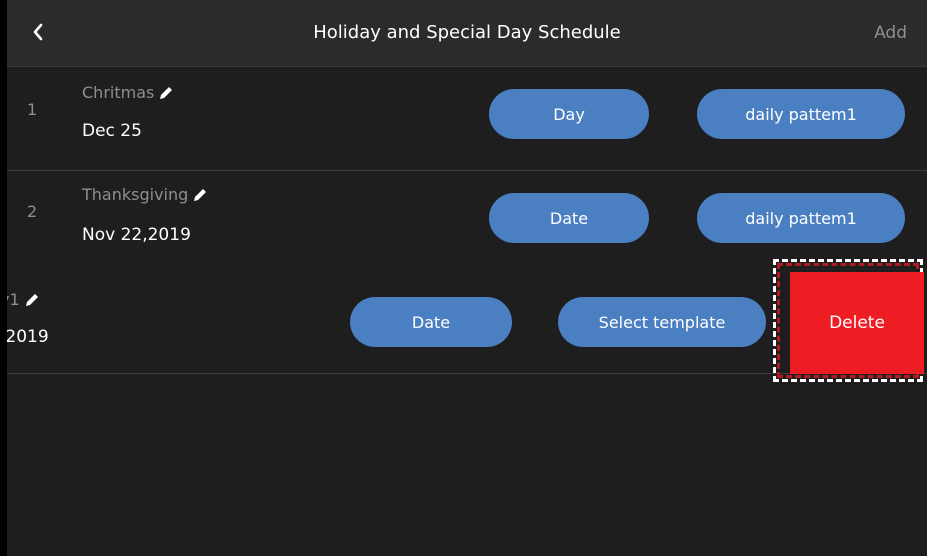 This screenshot has height=556, width=927. I want to click on add-button: Add, so click(890, 33).